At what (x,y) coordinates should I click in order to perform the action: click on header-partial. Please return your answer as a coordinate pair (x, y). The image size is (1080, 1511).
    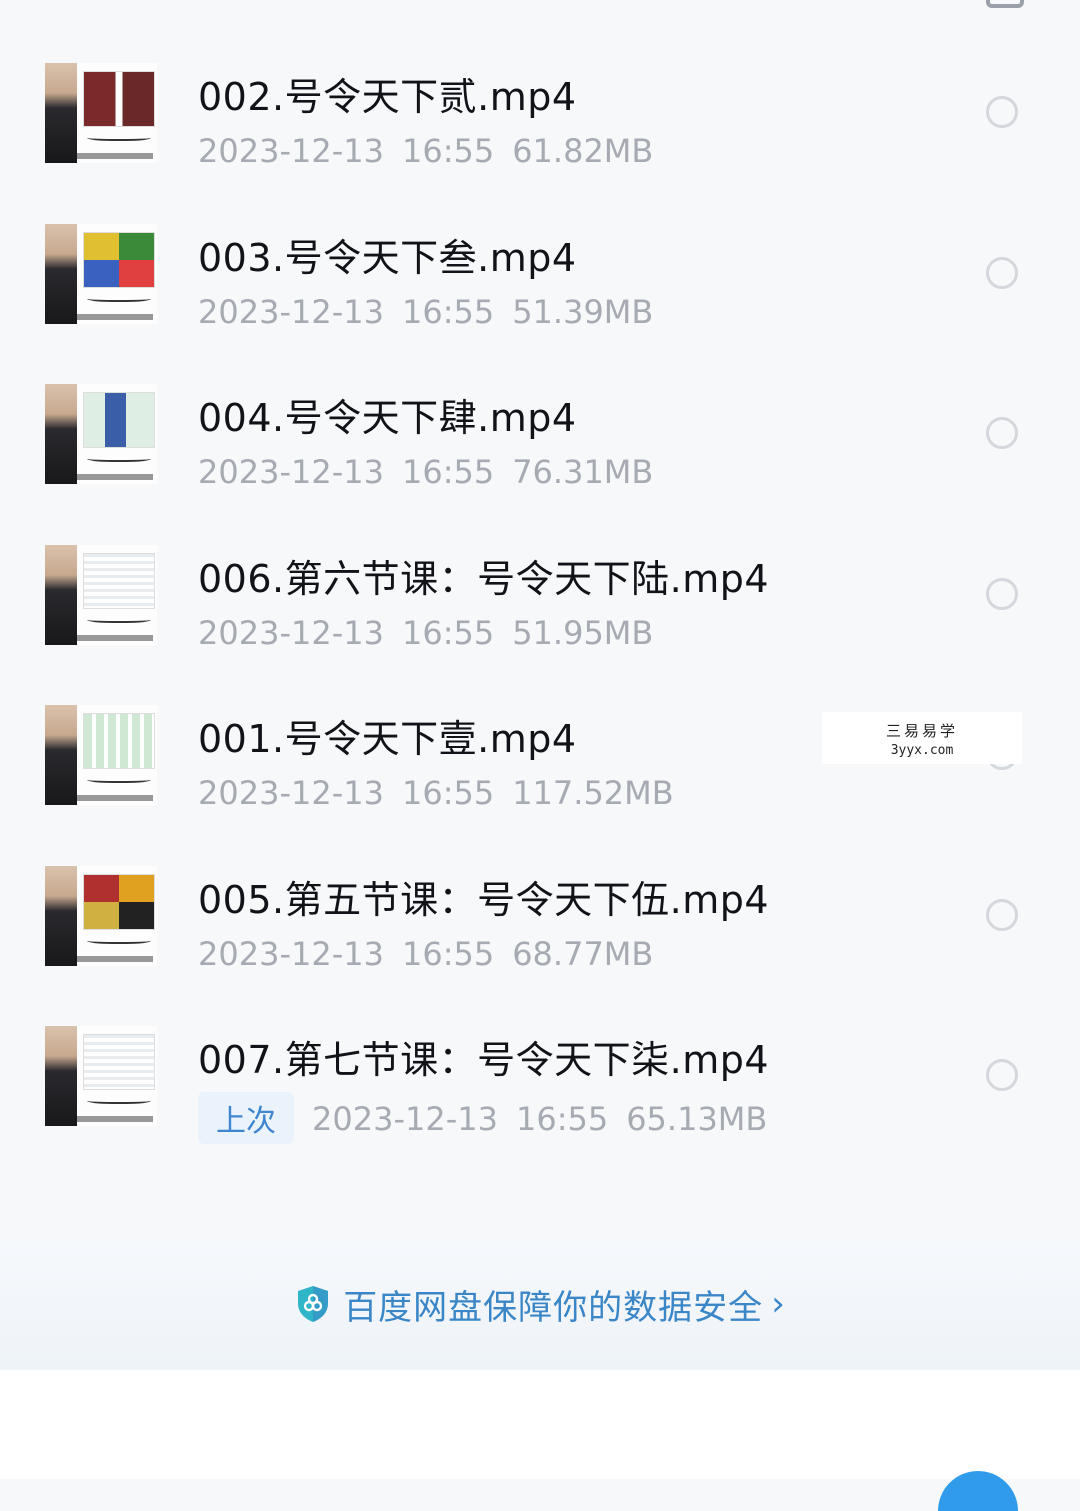
    Looking at the image, I should click on (540, 7).